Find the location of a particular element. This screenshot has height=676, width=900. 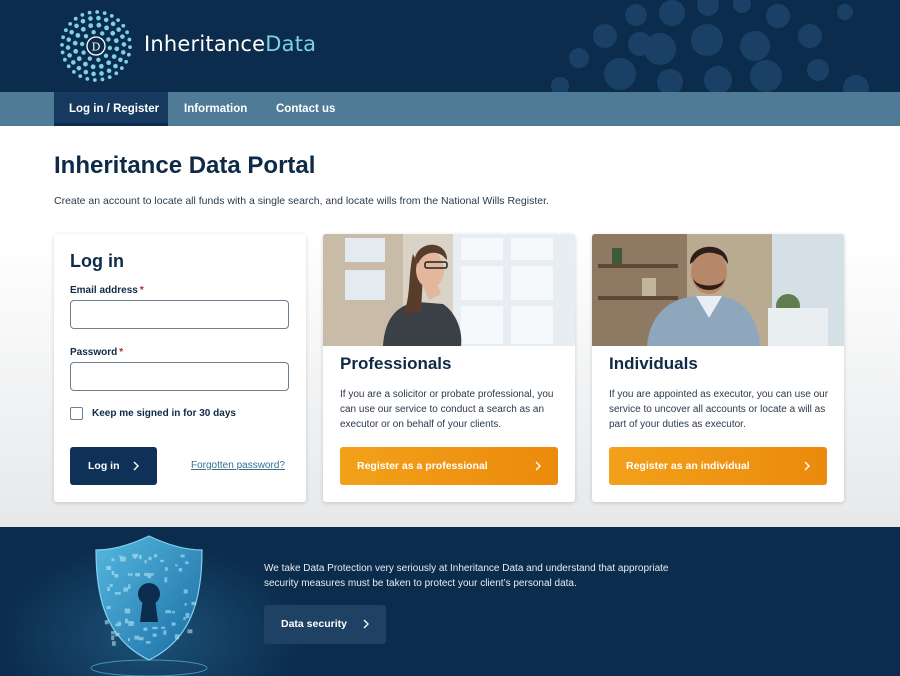

password-label: Password * is located at coordinates (96, 352).